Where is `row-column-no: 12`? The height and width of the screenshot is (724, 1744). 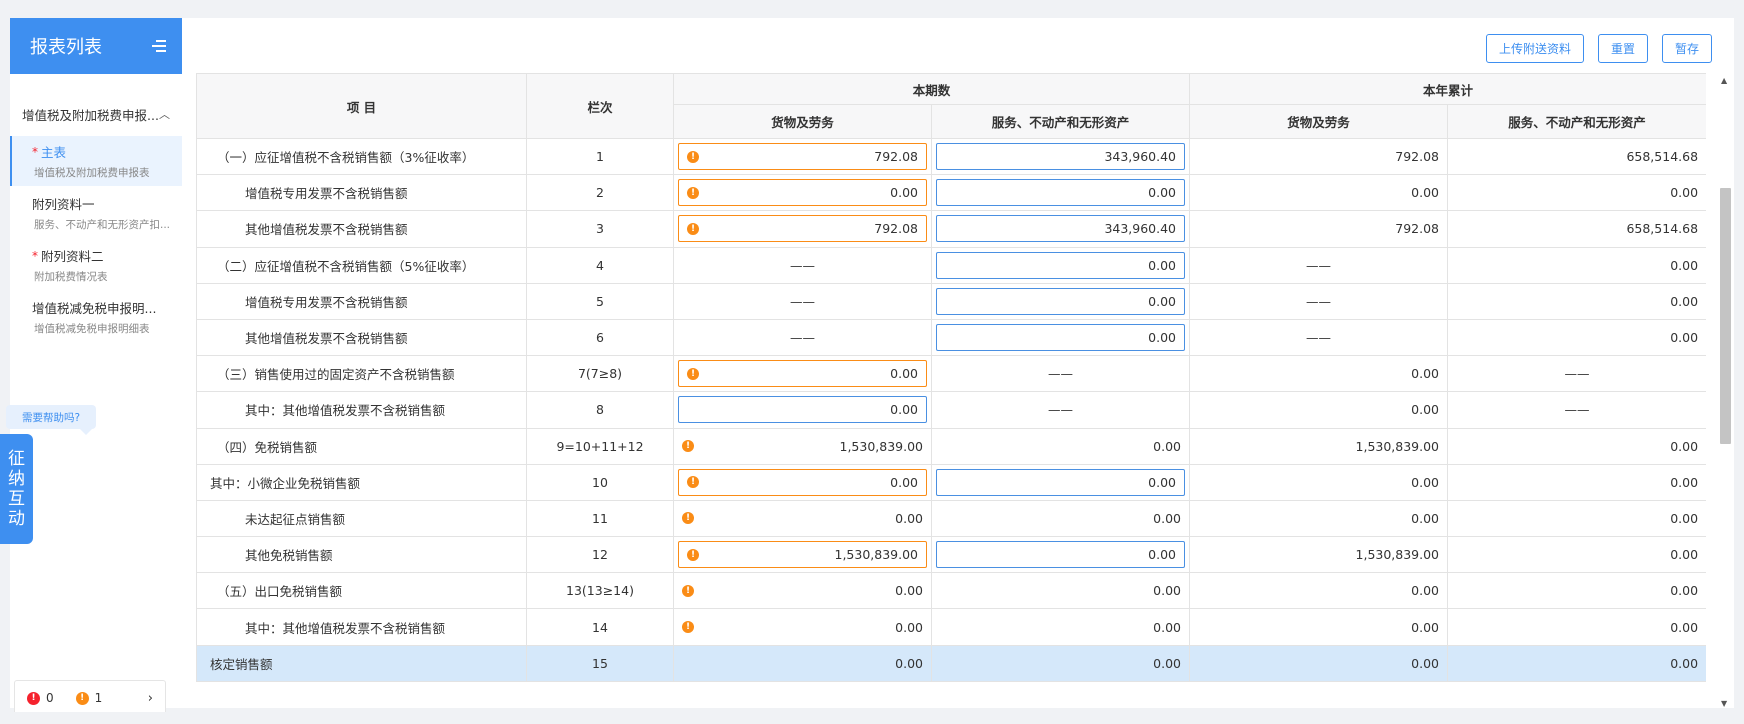
row-column-no: 12 is located at coordinates (600, 555).